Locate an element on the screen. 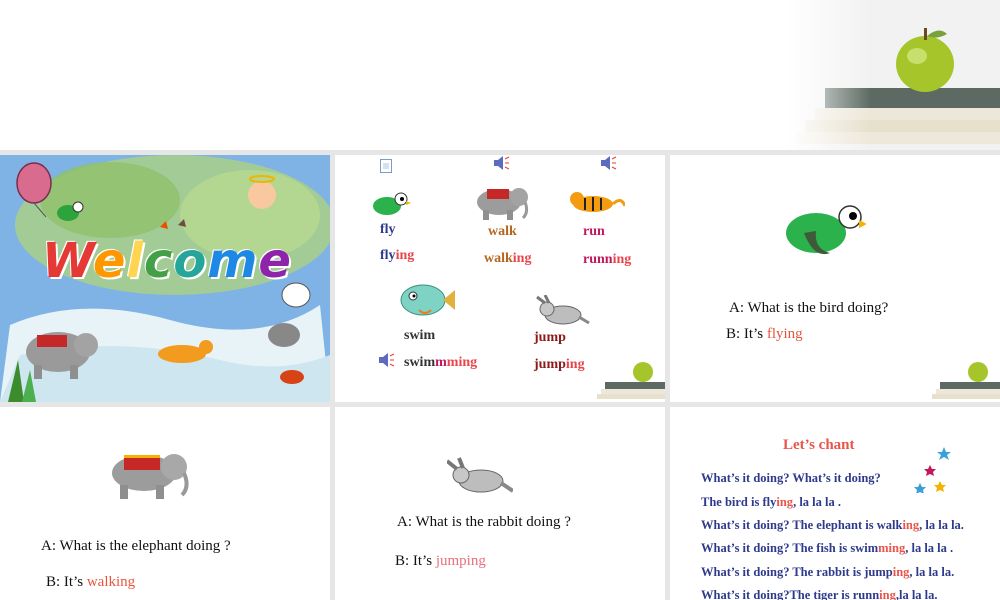 This screenshot has width=1000, height=600. slide-welcome: Welcome is located at coordinates (165, 278).